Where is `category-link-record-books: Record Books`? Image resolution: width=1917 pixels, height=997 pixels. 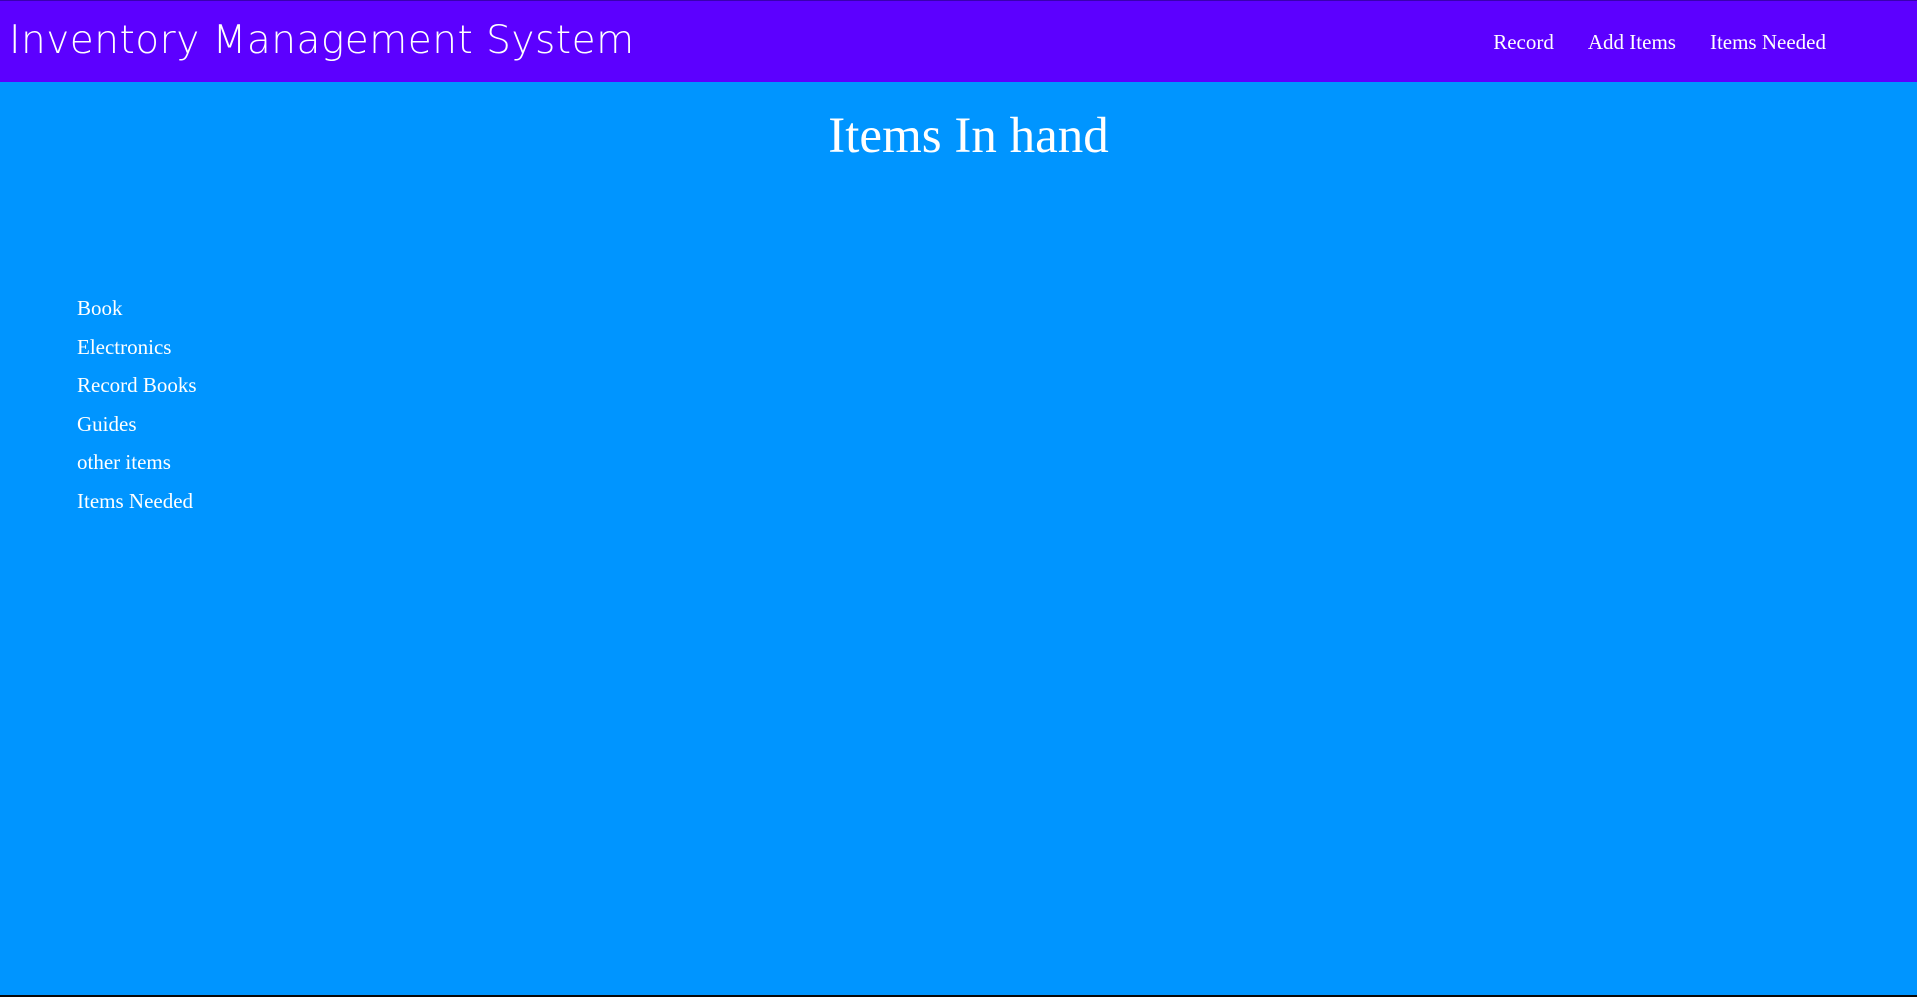
category-link-record-books: Record Books is located at coordinates (137, 385).